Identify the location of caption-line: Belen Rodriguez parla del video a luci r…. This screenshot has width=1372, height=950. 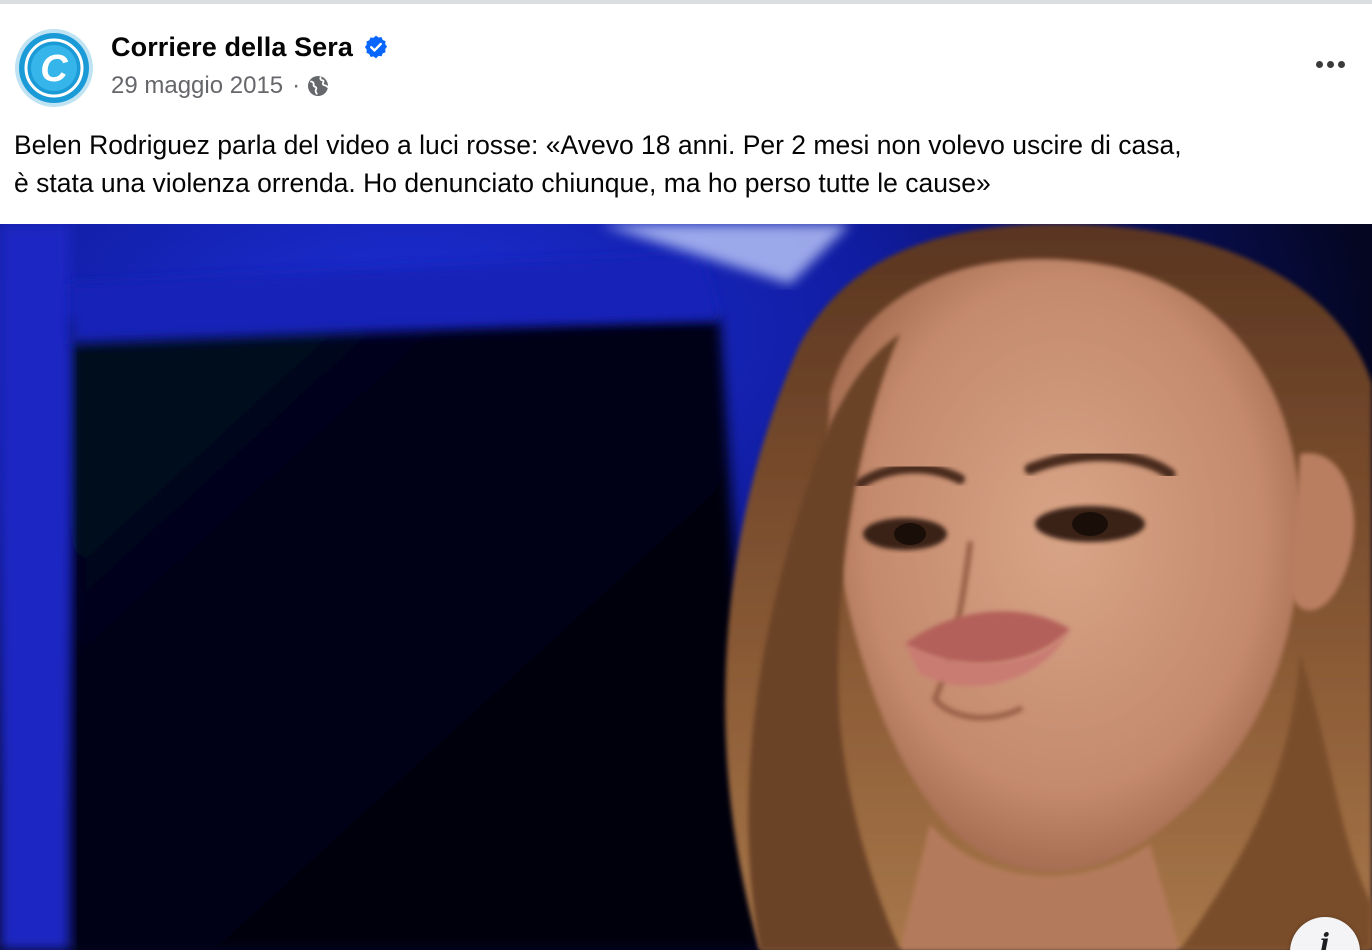
(598, 145).